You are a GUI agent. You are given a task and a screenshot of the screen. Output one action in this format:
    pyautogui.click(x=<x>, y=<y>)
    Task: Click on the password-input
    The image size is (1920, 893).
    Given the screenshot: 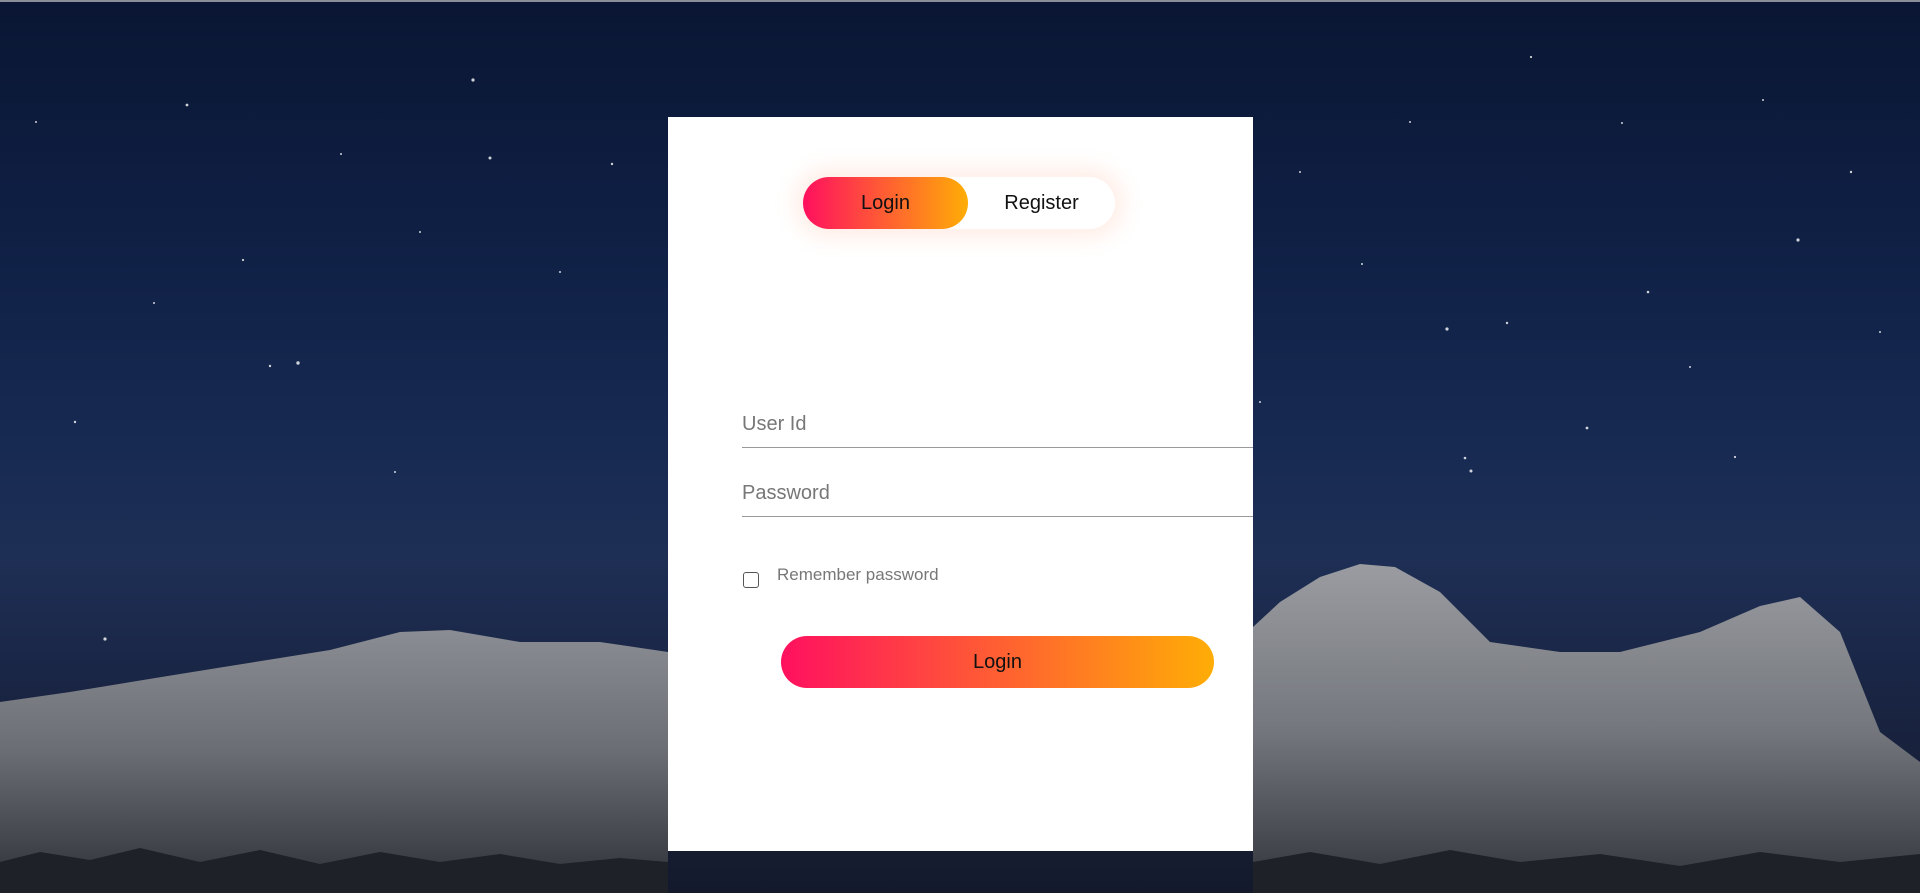 What is the action you would take?
    pyautogui.click(x=997, y=493)
    